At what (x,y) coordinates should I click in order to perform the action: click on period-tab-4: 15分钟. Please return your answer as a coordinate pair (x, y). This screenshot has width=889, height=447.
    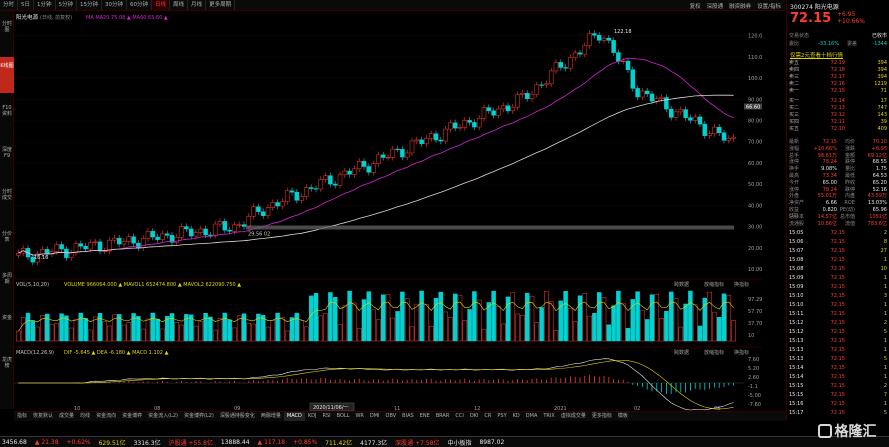
    Looking at the image, I should click on (90, 5).